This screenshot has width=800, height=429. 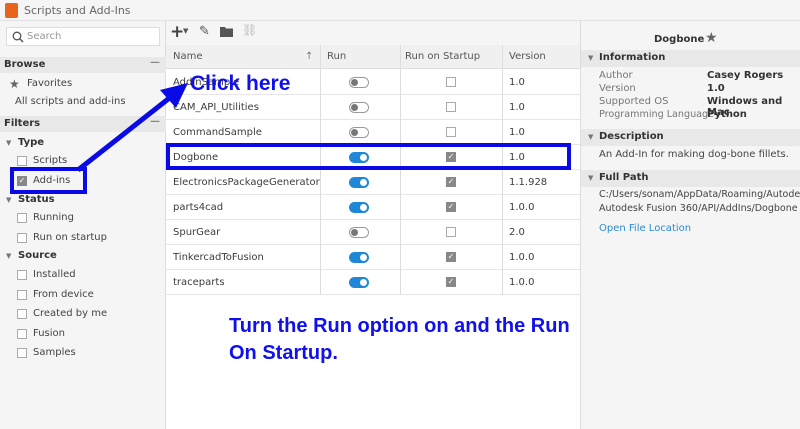 What do you see at coordinates (132, 127) in the screenshot?
I see `annotation-arrow-icon` at bounding box center [132, 127].